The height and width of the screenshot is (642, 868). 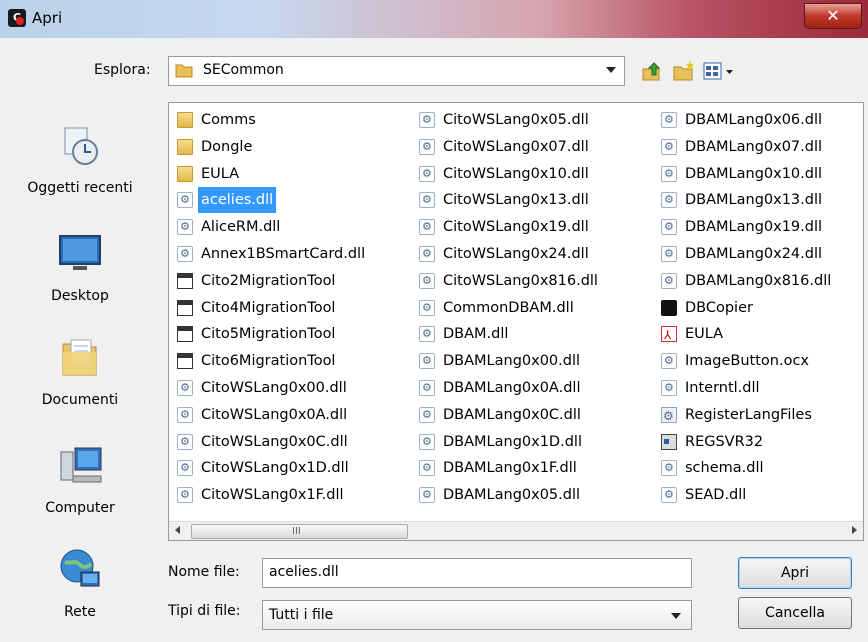 I want to click on file-item: Annex1BSmartCard.dll, so click(x=293, y=254).